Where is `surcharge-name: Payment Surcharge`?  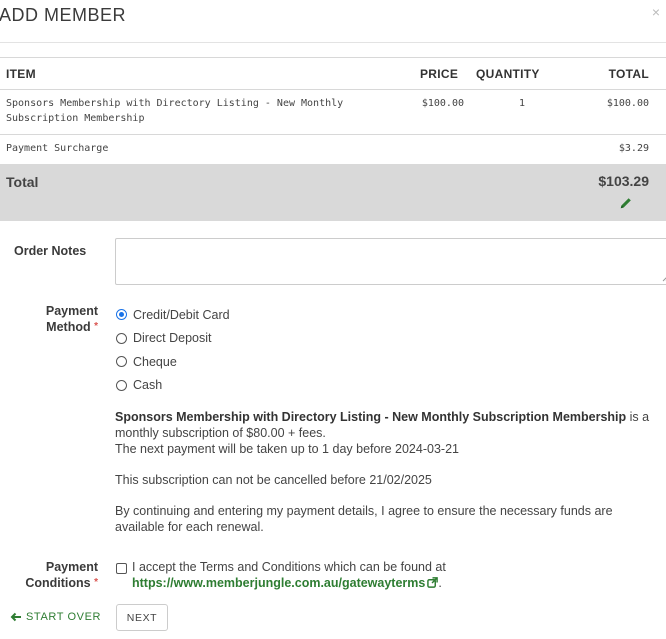 surcharge-name: Payment Surcharge is located at coordinates (57, 148).